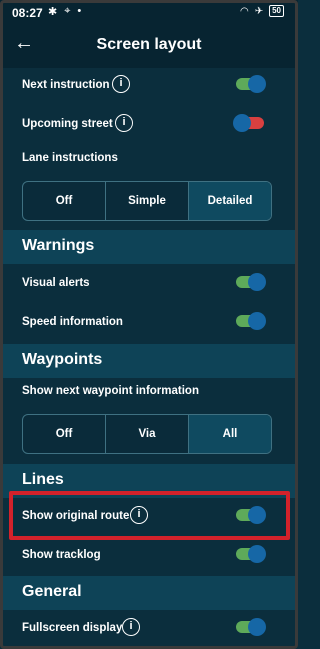 Image resolution: width=320 pixels, height=649 pixels. Describe the element at coordinates (27, 13) in the screenshot. I see `status-time: 08:27` at that location.